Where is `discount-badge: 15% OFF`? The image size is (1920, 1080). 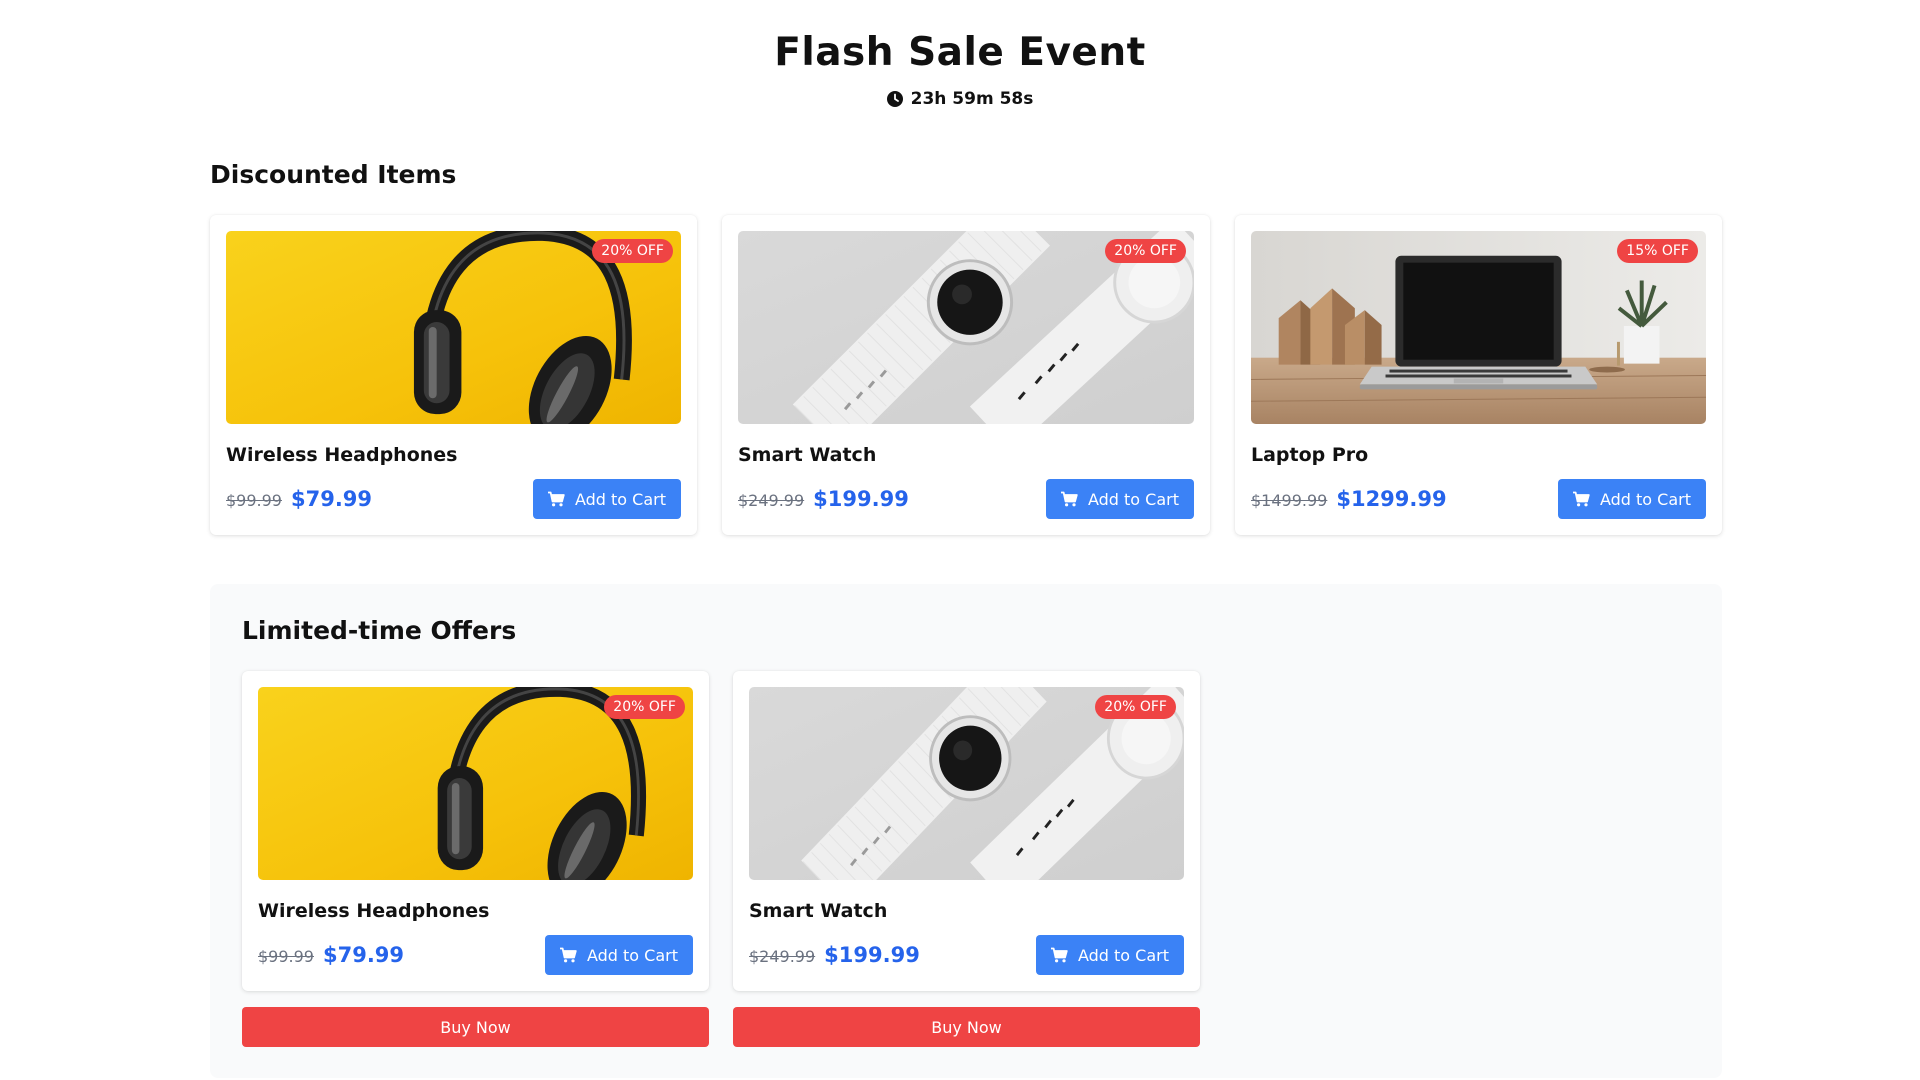
discount-badge: 15% OFF is located at coordinates (1657, 251).